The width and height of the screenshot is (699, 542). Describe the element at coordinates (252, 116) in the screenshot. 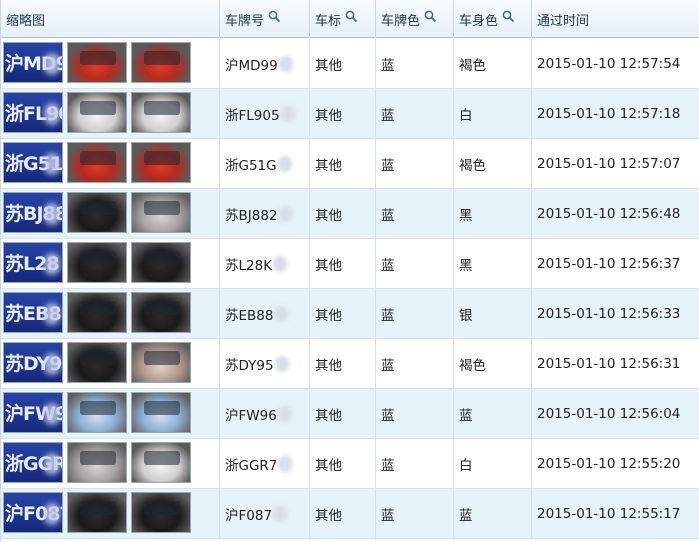

I see `plate-number: 浙FL905` at that location.